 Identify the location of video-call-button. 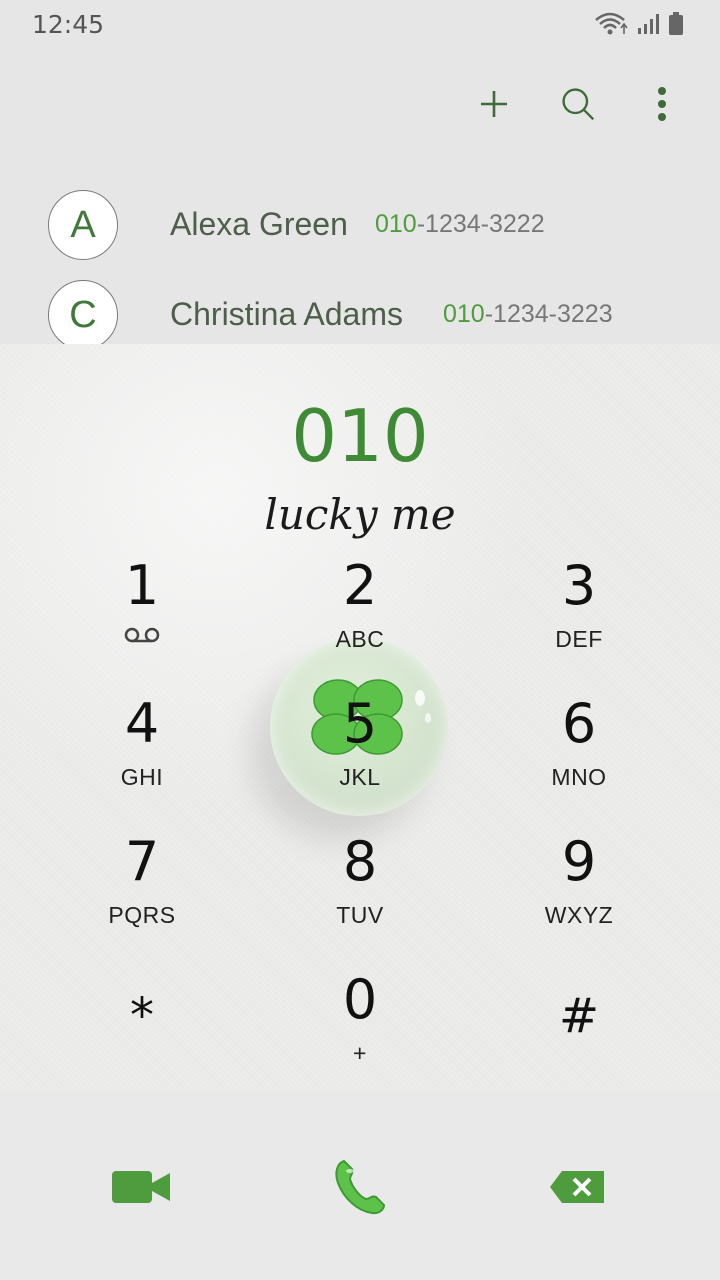
(142, 1187).